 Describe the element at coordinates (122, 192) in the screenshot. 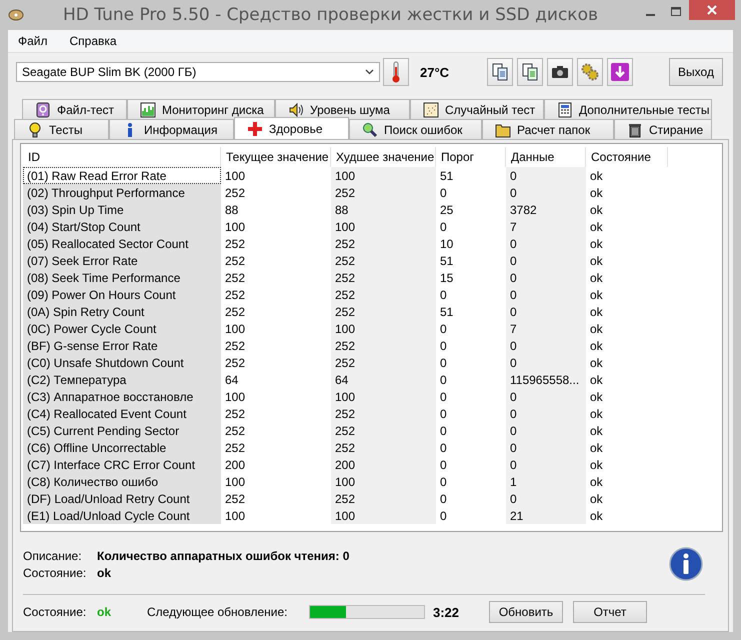

I see `table-cell: (02) Throughput Performance` at that location.